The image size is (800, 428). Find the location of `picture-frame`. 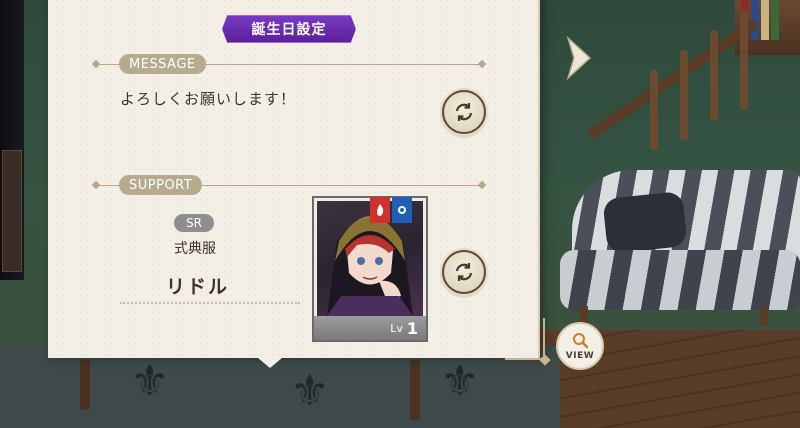

picture-frame is located at coordinates (12, 211).